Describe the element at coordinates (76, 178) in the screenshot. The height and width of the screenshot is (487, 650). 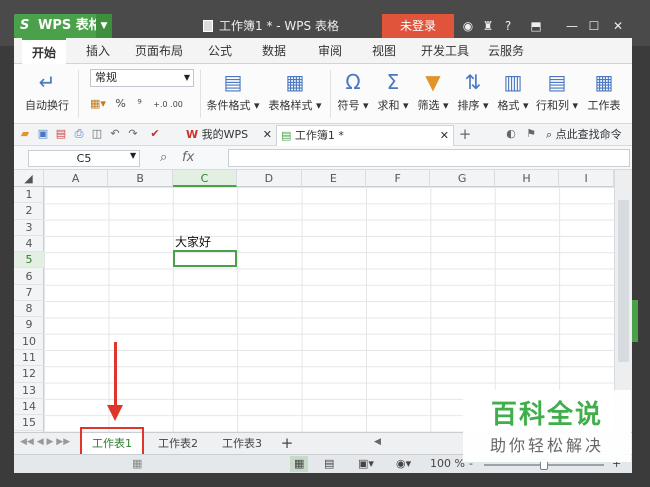
I see `col-header-a: A` at that location.